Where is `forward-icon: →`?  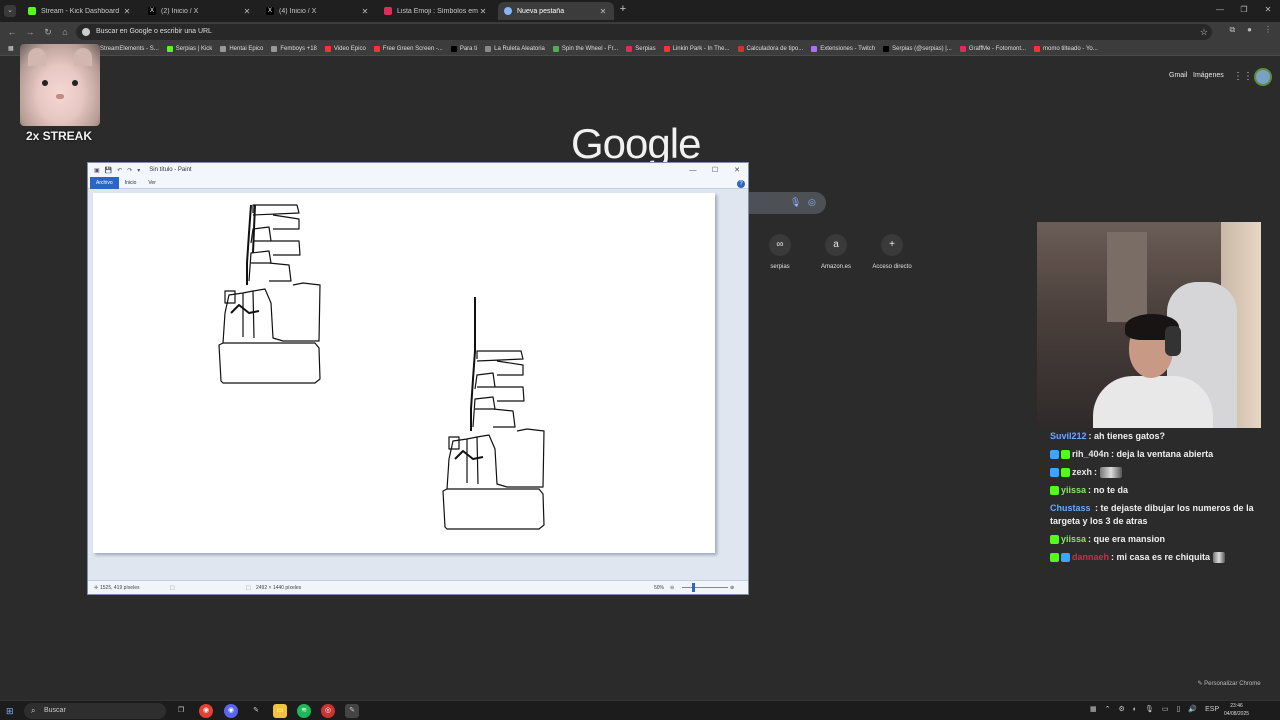
forward-icon: → is located at coordinates (30, 32).